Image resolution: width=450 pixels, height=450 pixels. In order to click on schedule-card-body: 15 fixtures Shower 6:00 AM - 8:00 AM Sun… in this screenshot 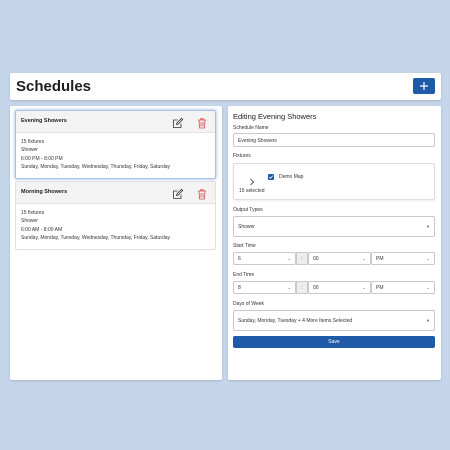, I will do `click(115, 226)`.